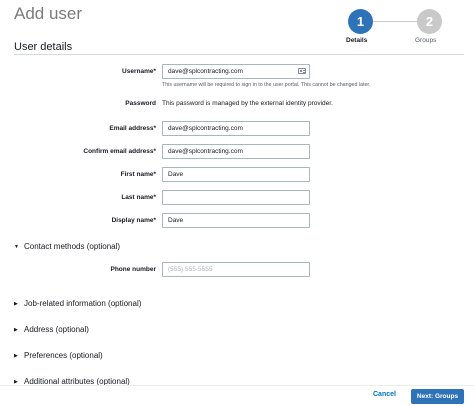 Image resolution: width=474 pixels, height=407 pixels. I want to click on first-name-value: Dave, so click(176, 174).